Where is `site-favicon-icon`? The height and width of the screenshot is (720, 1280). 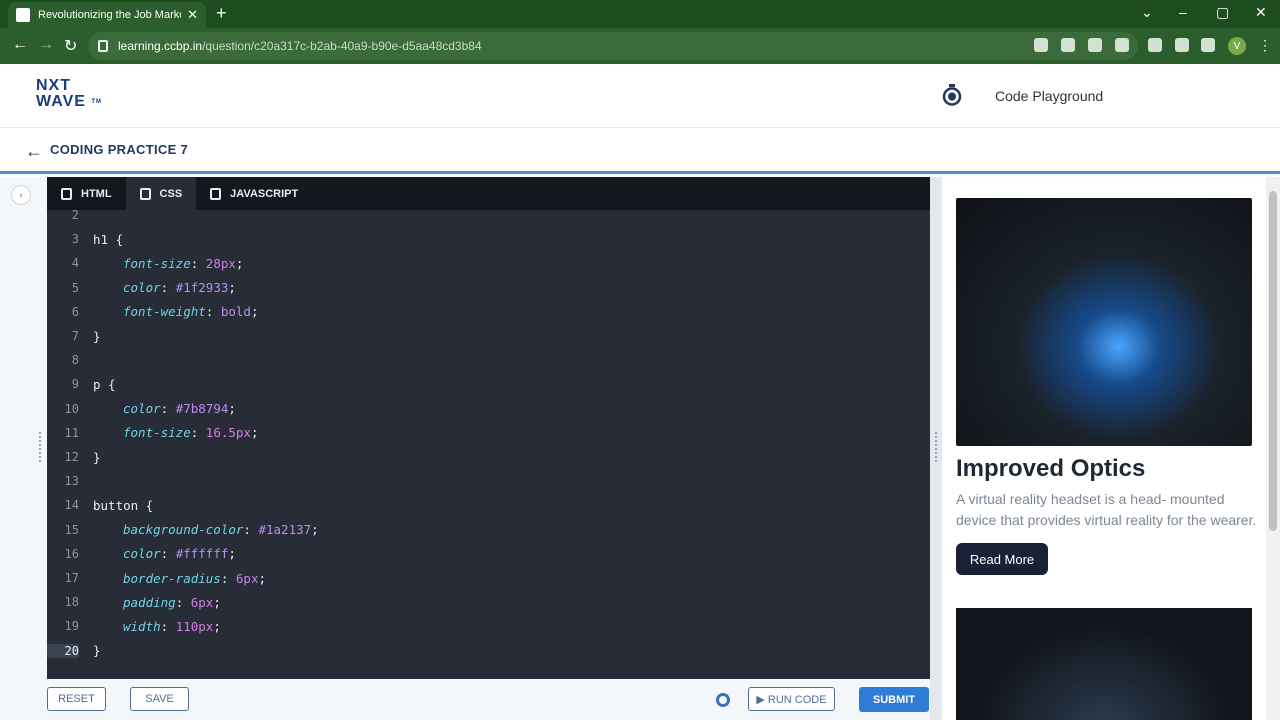 site-favicon-icon is located at coordinates (23, 15).